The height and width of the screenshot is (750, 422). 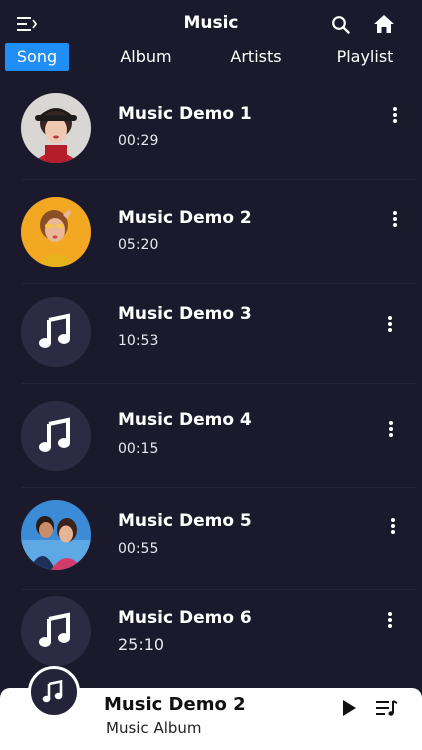 I want to click on song-duration: 00:29, so click(x=138, y=141).